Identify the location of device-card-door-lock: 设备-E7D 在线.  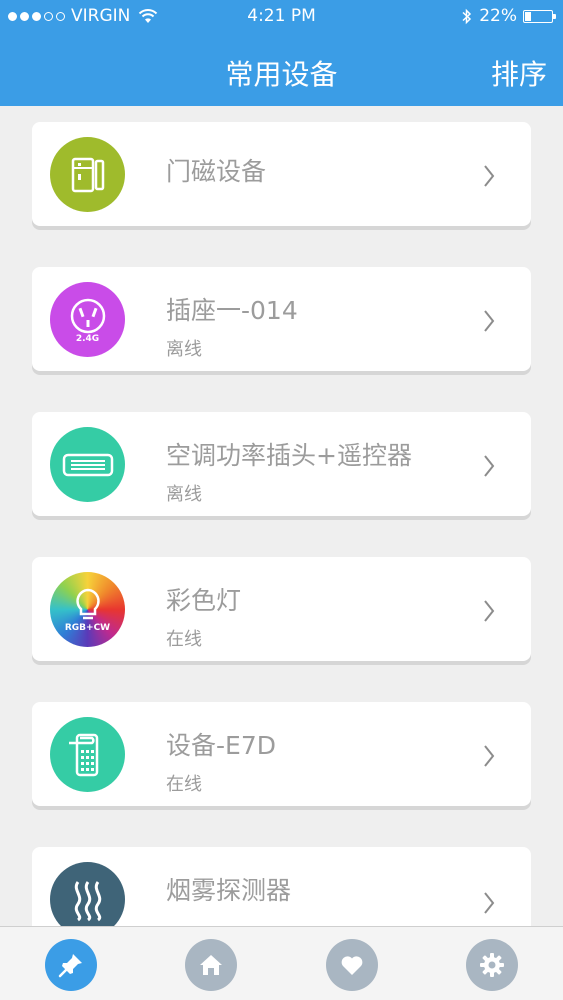
(281, 754).